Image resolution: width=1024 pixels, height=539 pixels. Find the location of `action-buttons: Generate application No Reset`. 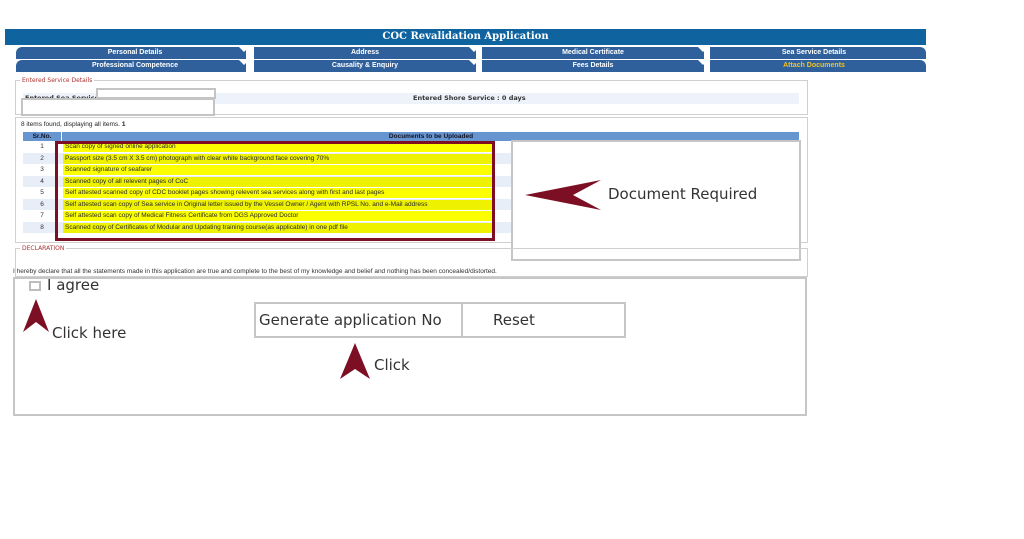

action-buttons: Generate application No Reset is located at coordinates (440, 320).